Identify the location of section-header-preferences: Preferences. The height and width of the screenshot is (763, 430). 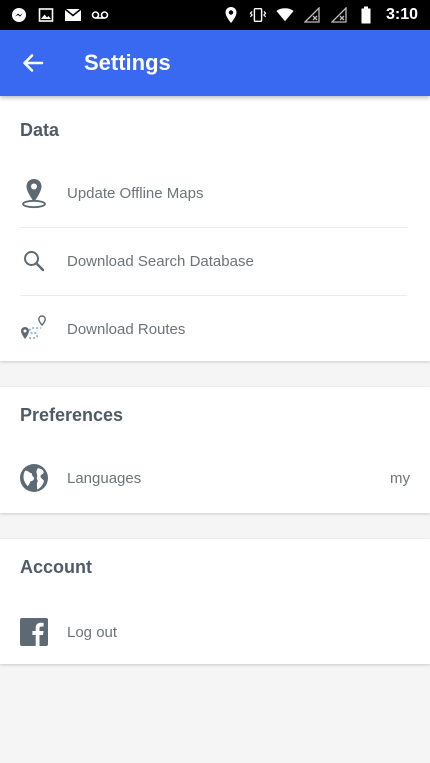
(72, 415).